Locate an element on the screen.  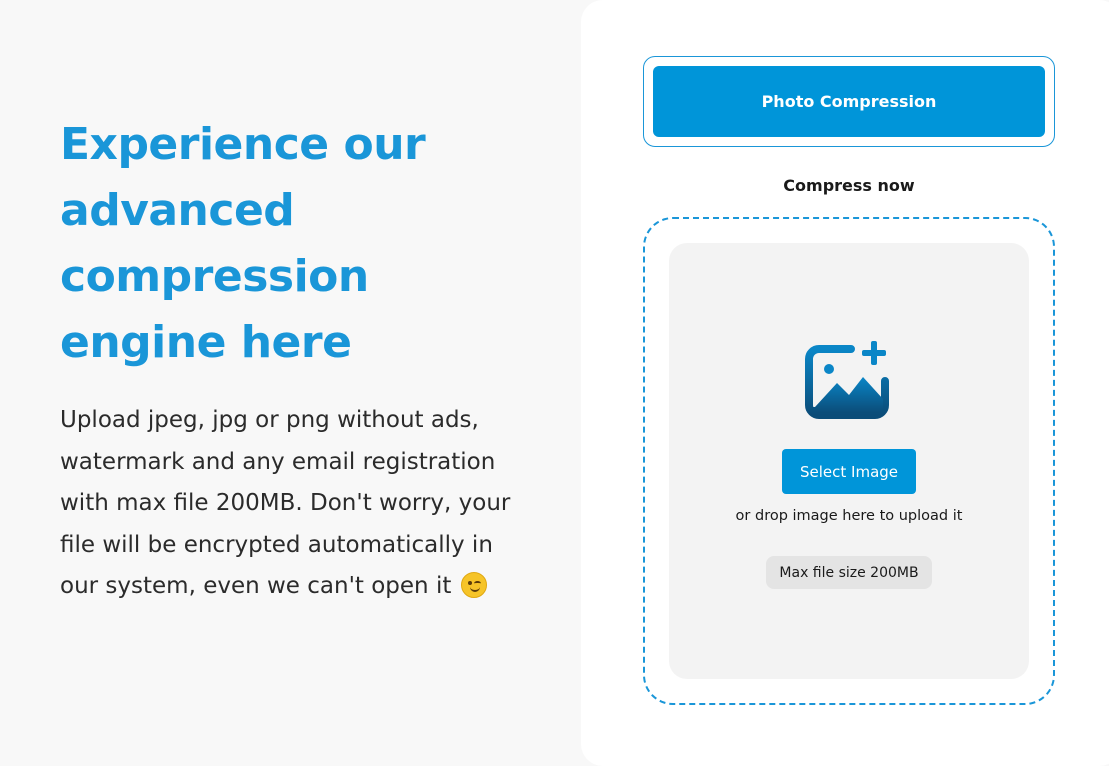
winking-face-icon is located at coordinates (473, 585).